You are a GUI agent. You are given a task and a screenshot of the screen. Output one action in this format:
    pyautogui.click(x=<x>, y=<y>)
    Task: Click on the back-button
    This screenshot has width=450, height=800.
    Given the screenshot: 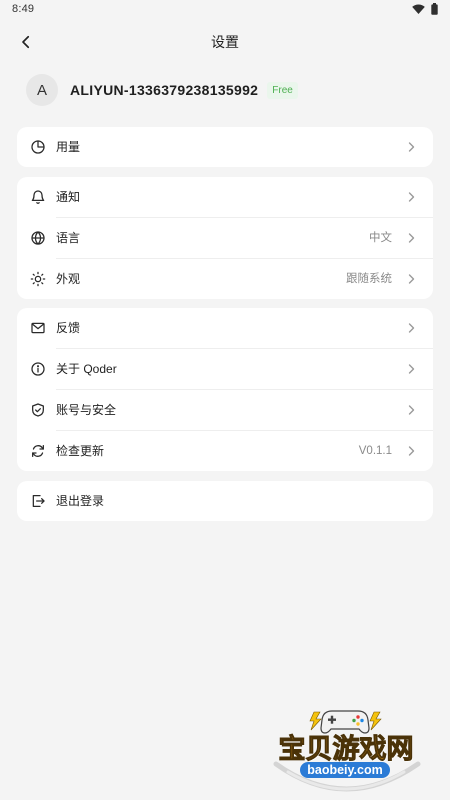 What is the action you would take?
    pyautogui.click(x=26, y=42)
    